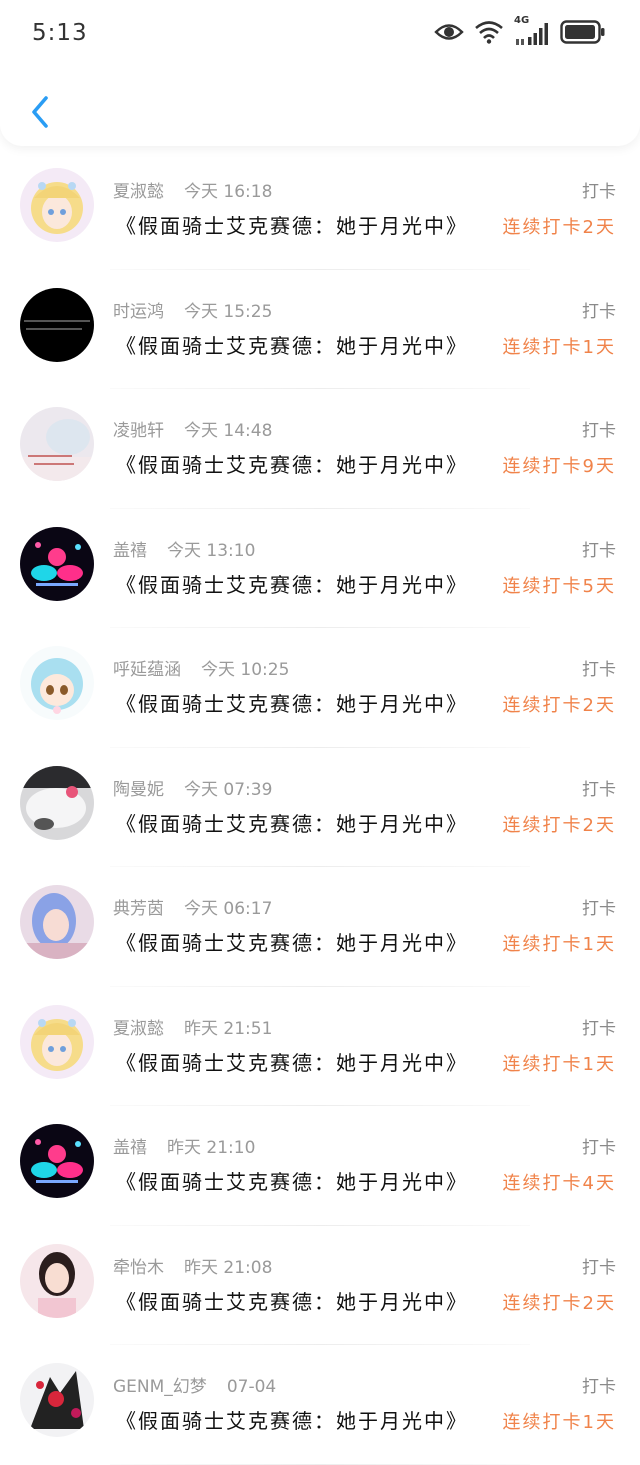 Image resolution: width=640 pixels, height=1465 pixels. I want to click on checkin-row: 盖禧 昨天 21:10 打卡 《假面骑士艾克赛德：她于月光中》 连续打卡4天, so click(320, 1166).